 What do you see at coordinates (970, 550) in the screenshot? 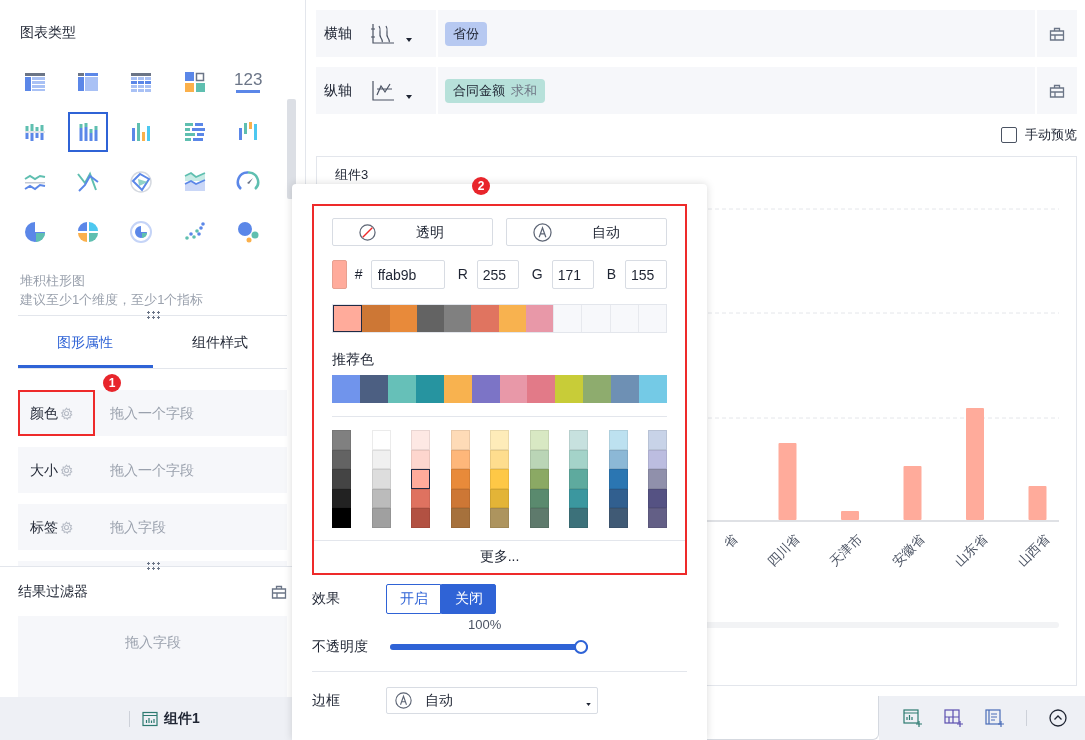
I see `axis-category-label: 山东省` at bounding box center [970, 550].